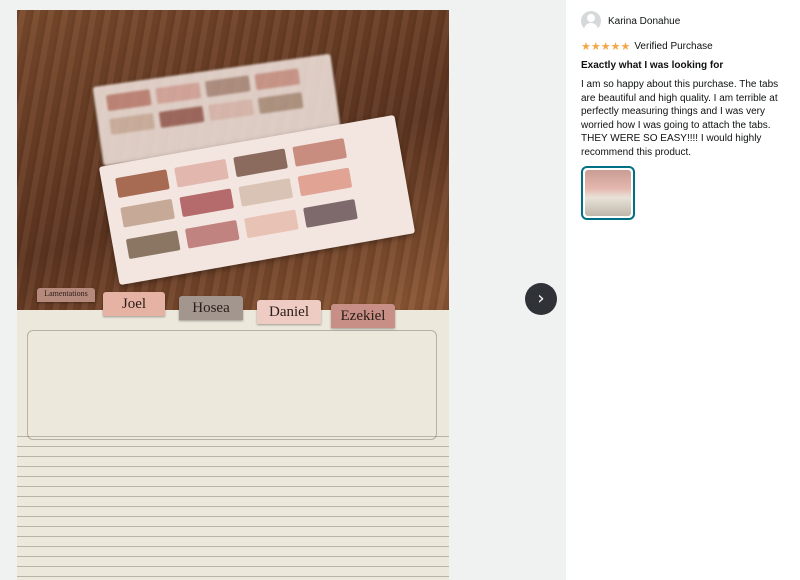 The width and height of the screenshot is (800, 580). I want to click on avatar, so click(591, 21).